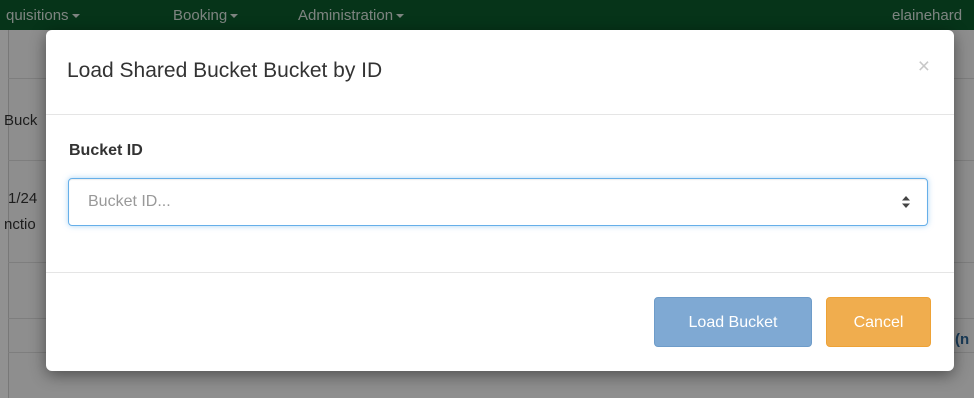 The height and width of the screenshot is (398, 974). What do you see at coordinates (106, 150) in the screenshot?
I see `bucket-id-label: Bucket ID` at bounding box center [106, 150].